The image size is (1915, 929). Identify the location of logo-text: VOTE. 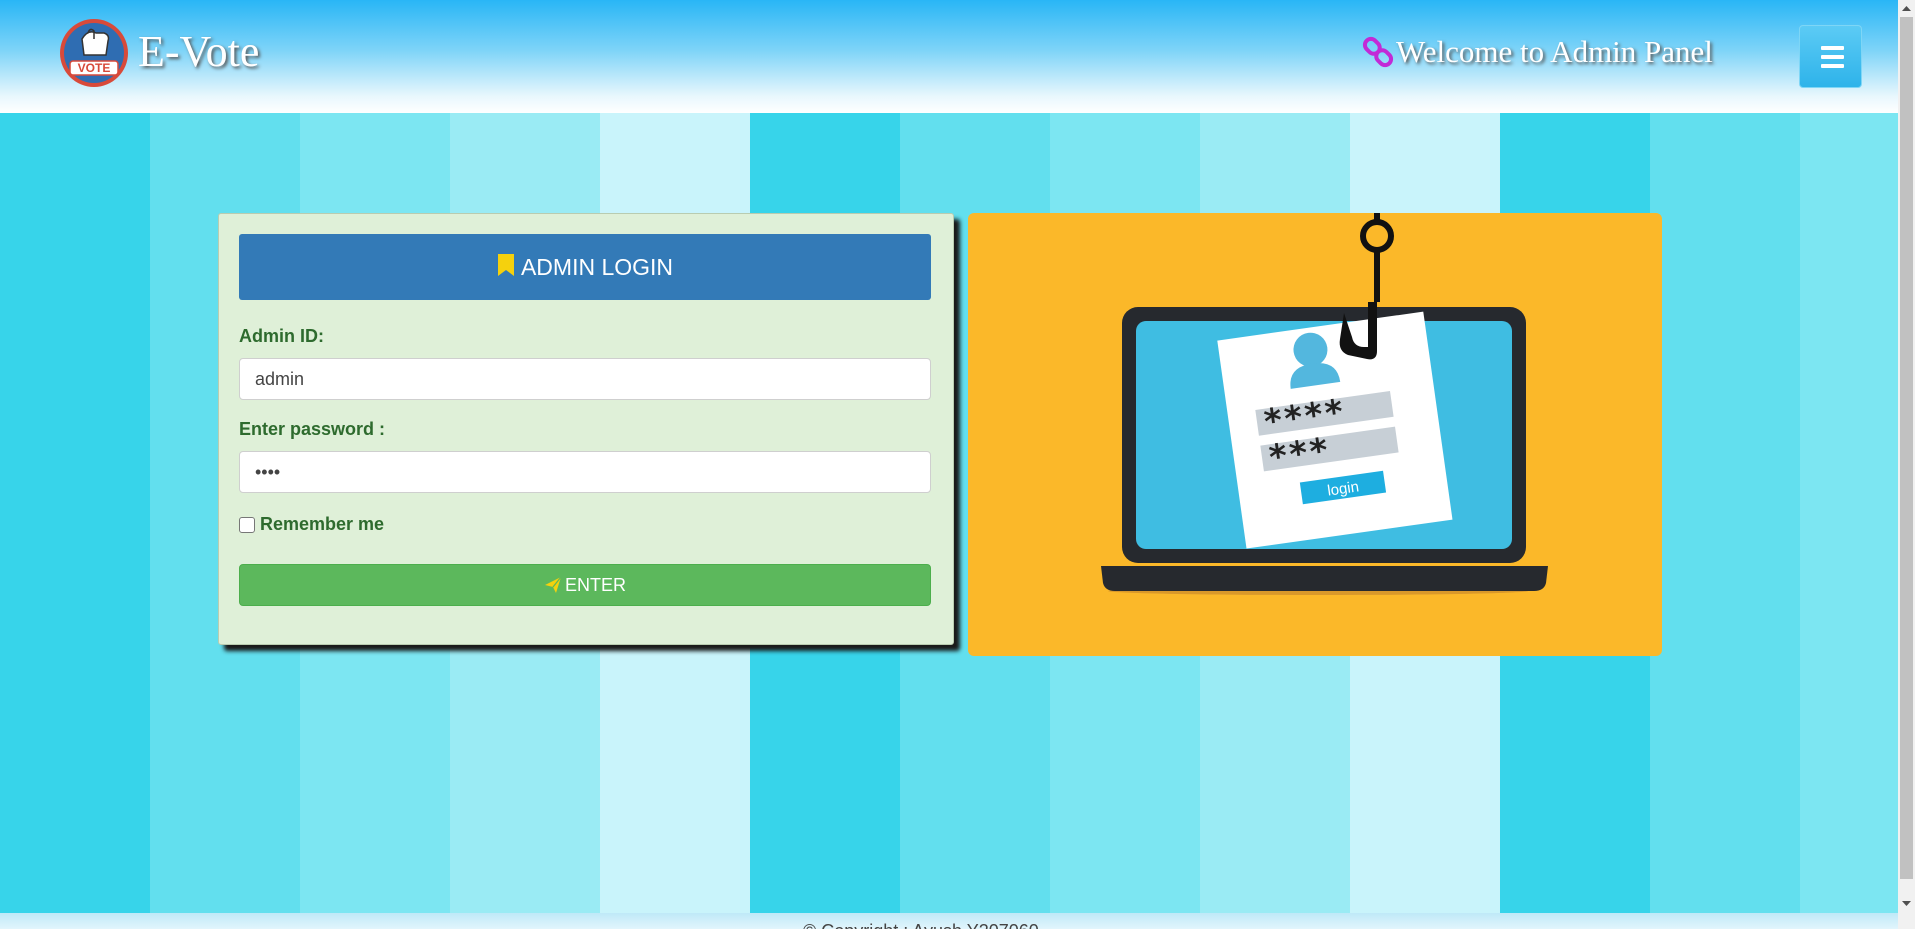
(94, 68).